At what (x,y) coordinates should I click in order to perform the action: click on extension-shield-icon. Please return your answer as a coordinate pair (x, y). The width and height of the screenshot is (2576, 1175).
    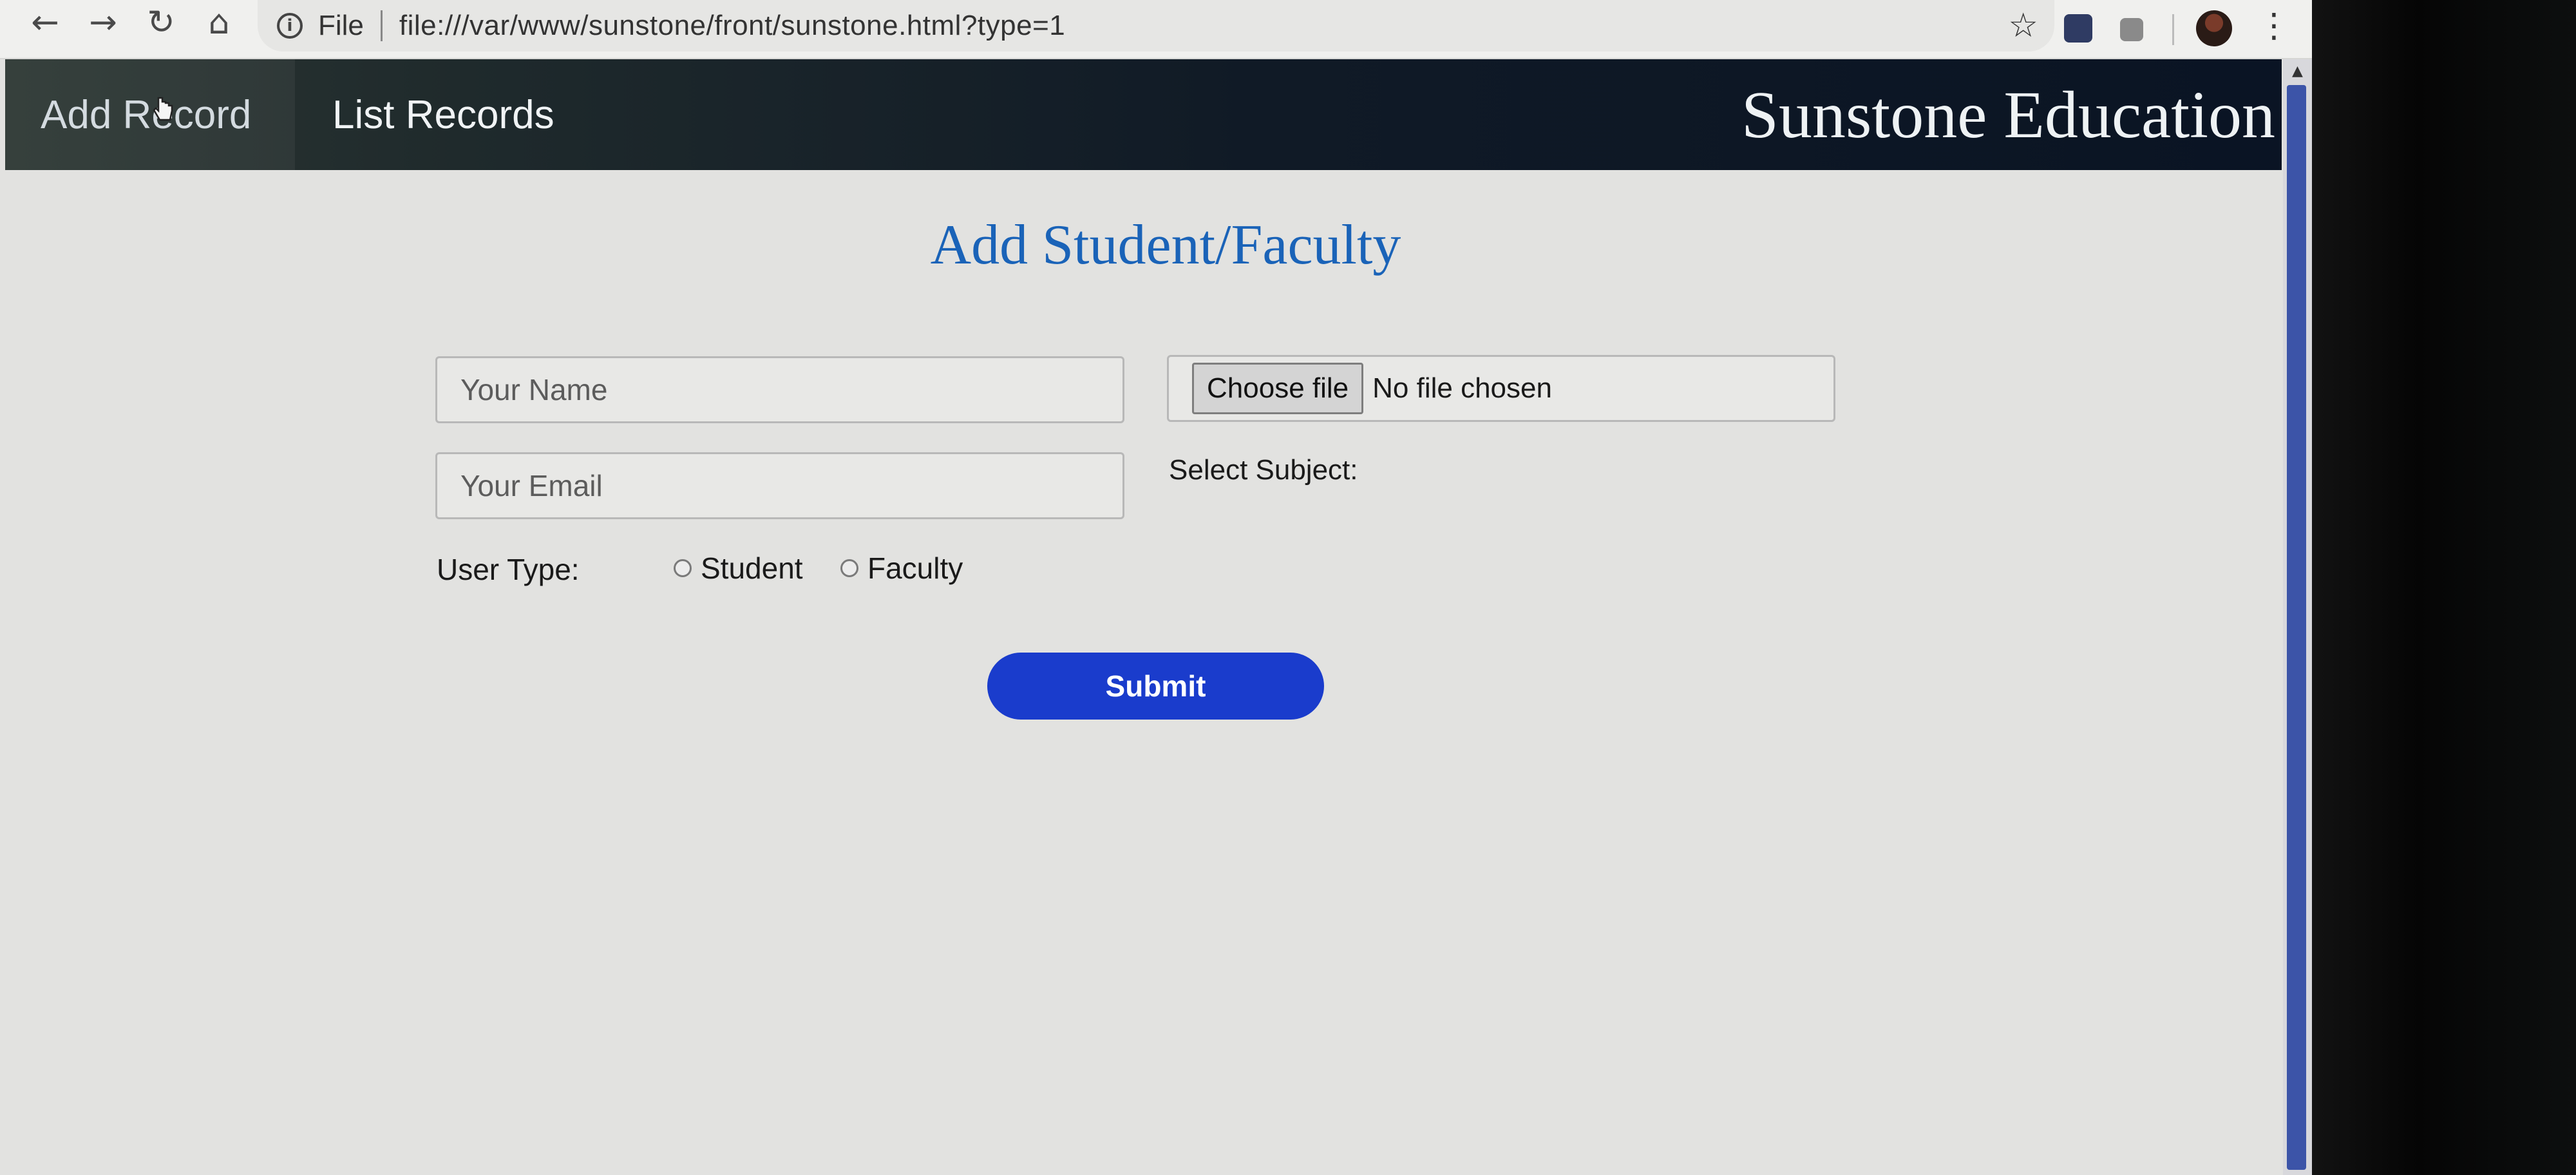
    Looking at the image, I should click on (2078, 28).